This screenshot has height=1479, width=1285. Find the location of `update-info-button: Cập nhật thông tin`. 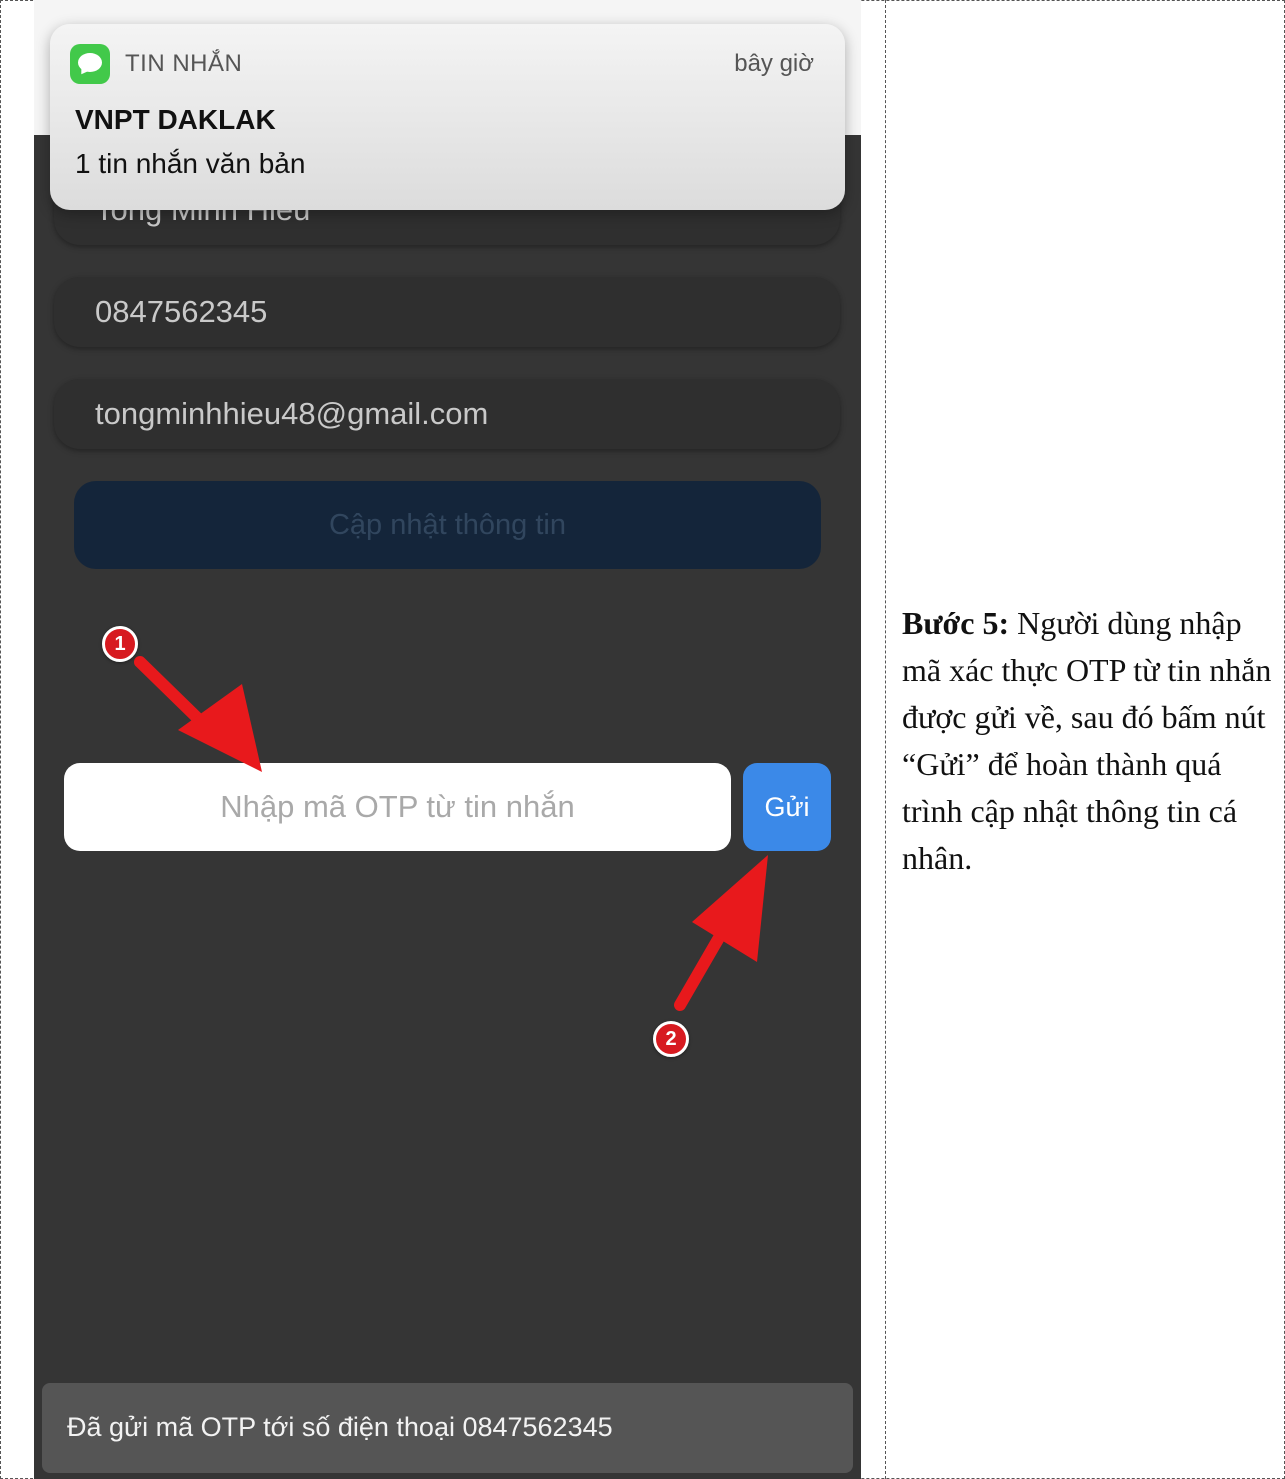

update-info-button: Cập nhật thông tin is located at coordinates (447, 525).